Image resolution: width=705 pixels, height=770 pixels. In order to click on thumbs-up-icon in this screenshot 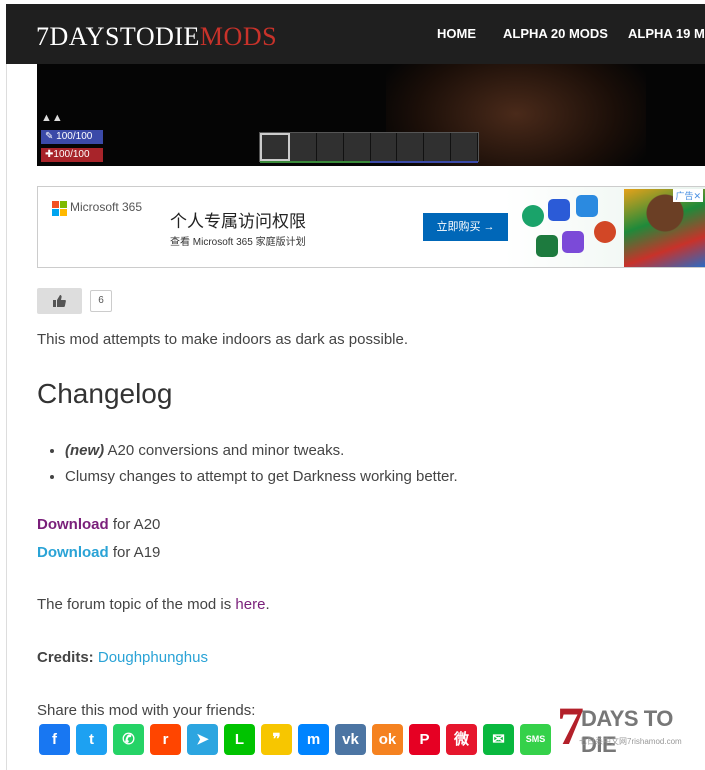, I will do `click(59, 301)`.